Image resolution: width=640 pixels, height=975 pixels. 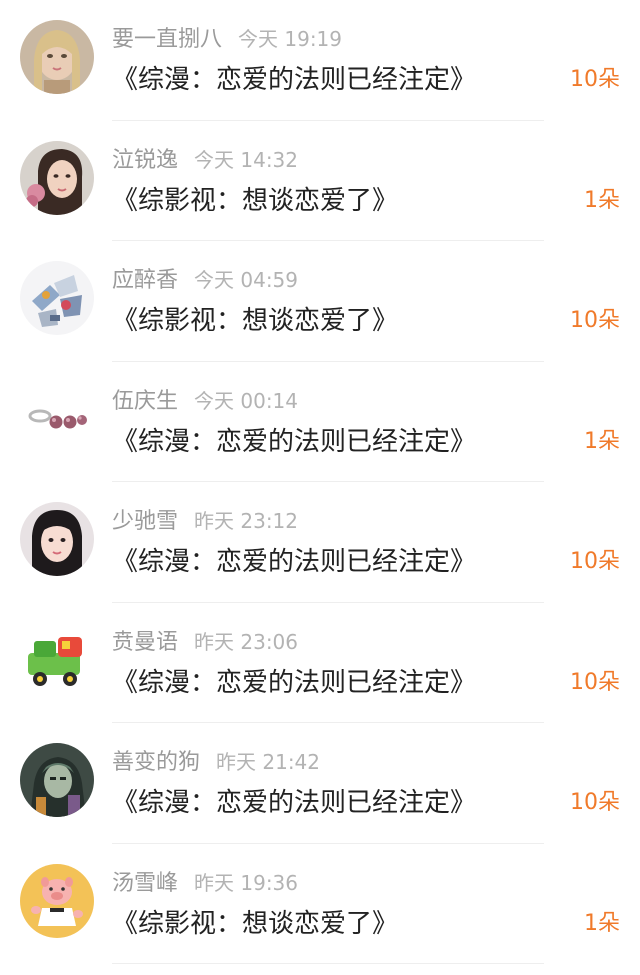 I want to click on timestamp: 昨天 23:06, so click(x=246, y=641).